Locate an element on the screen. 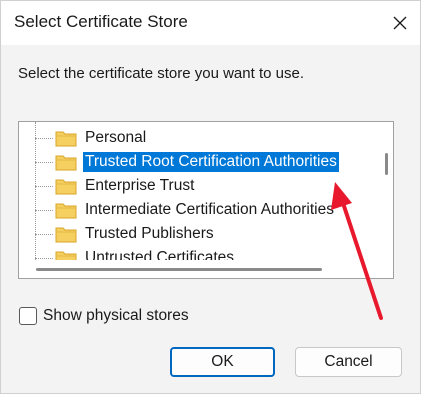  title-bar: Select Certificate Store is located at coordinates (210, 23).